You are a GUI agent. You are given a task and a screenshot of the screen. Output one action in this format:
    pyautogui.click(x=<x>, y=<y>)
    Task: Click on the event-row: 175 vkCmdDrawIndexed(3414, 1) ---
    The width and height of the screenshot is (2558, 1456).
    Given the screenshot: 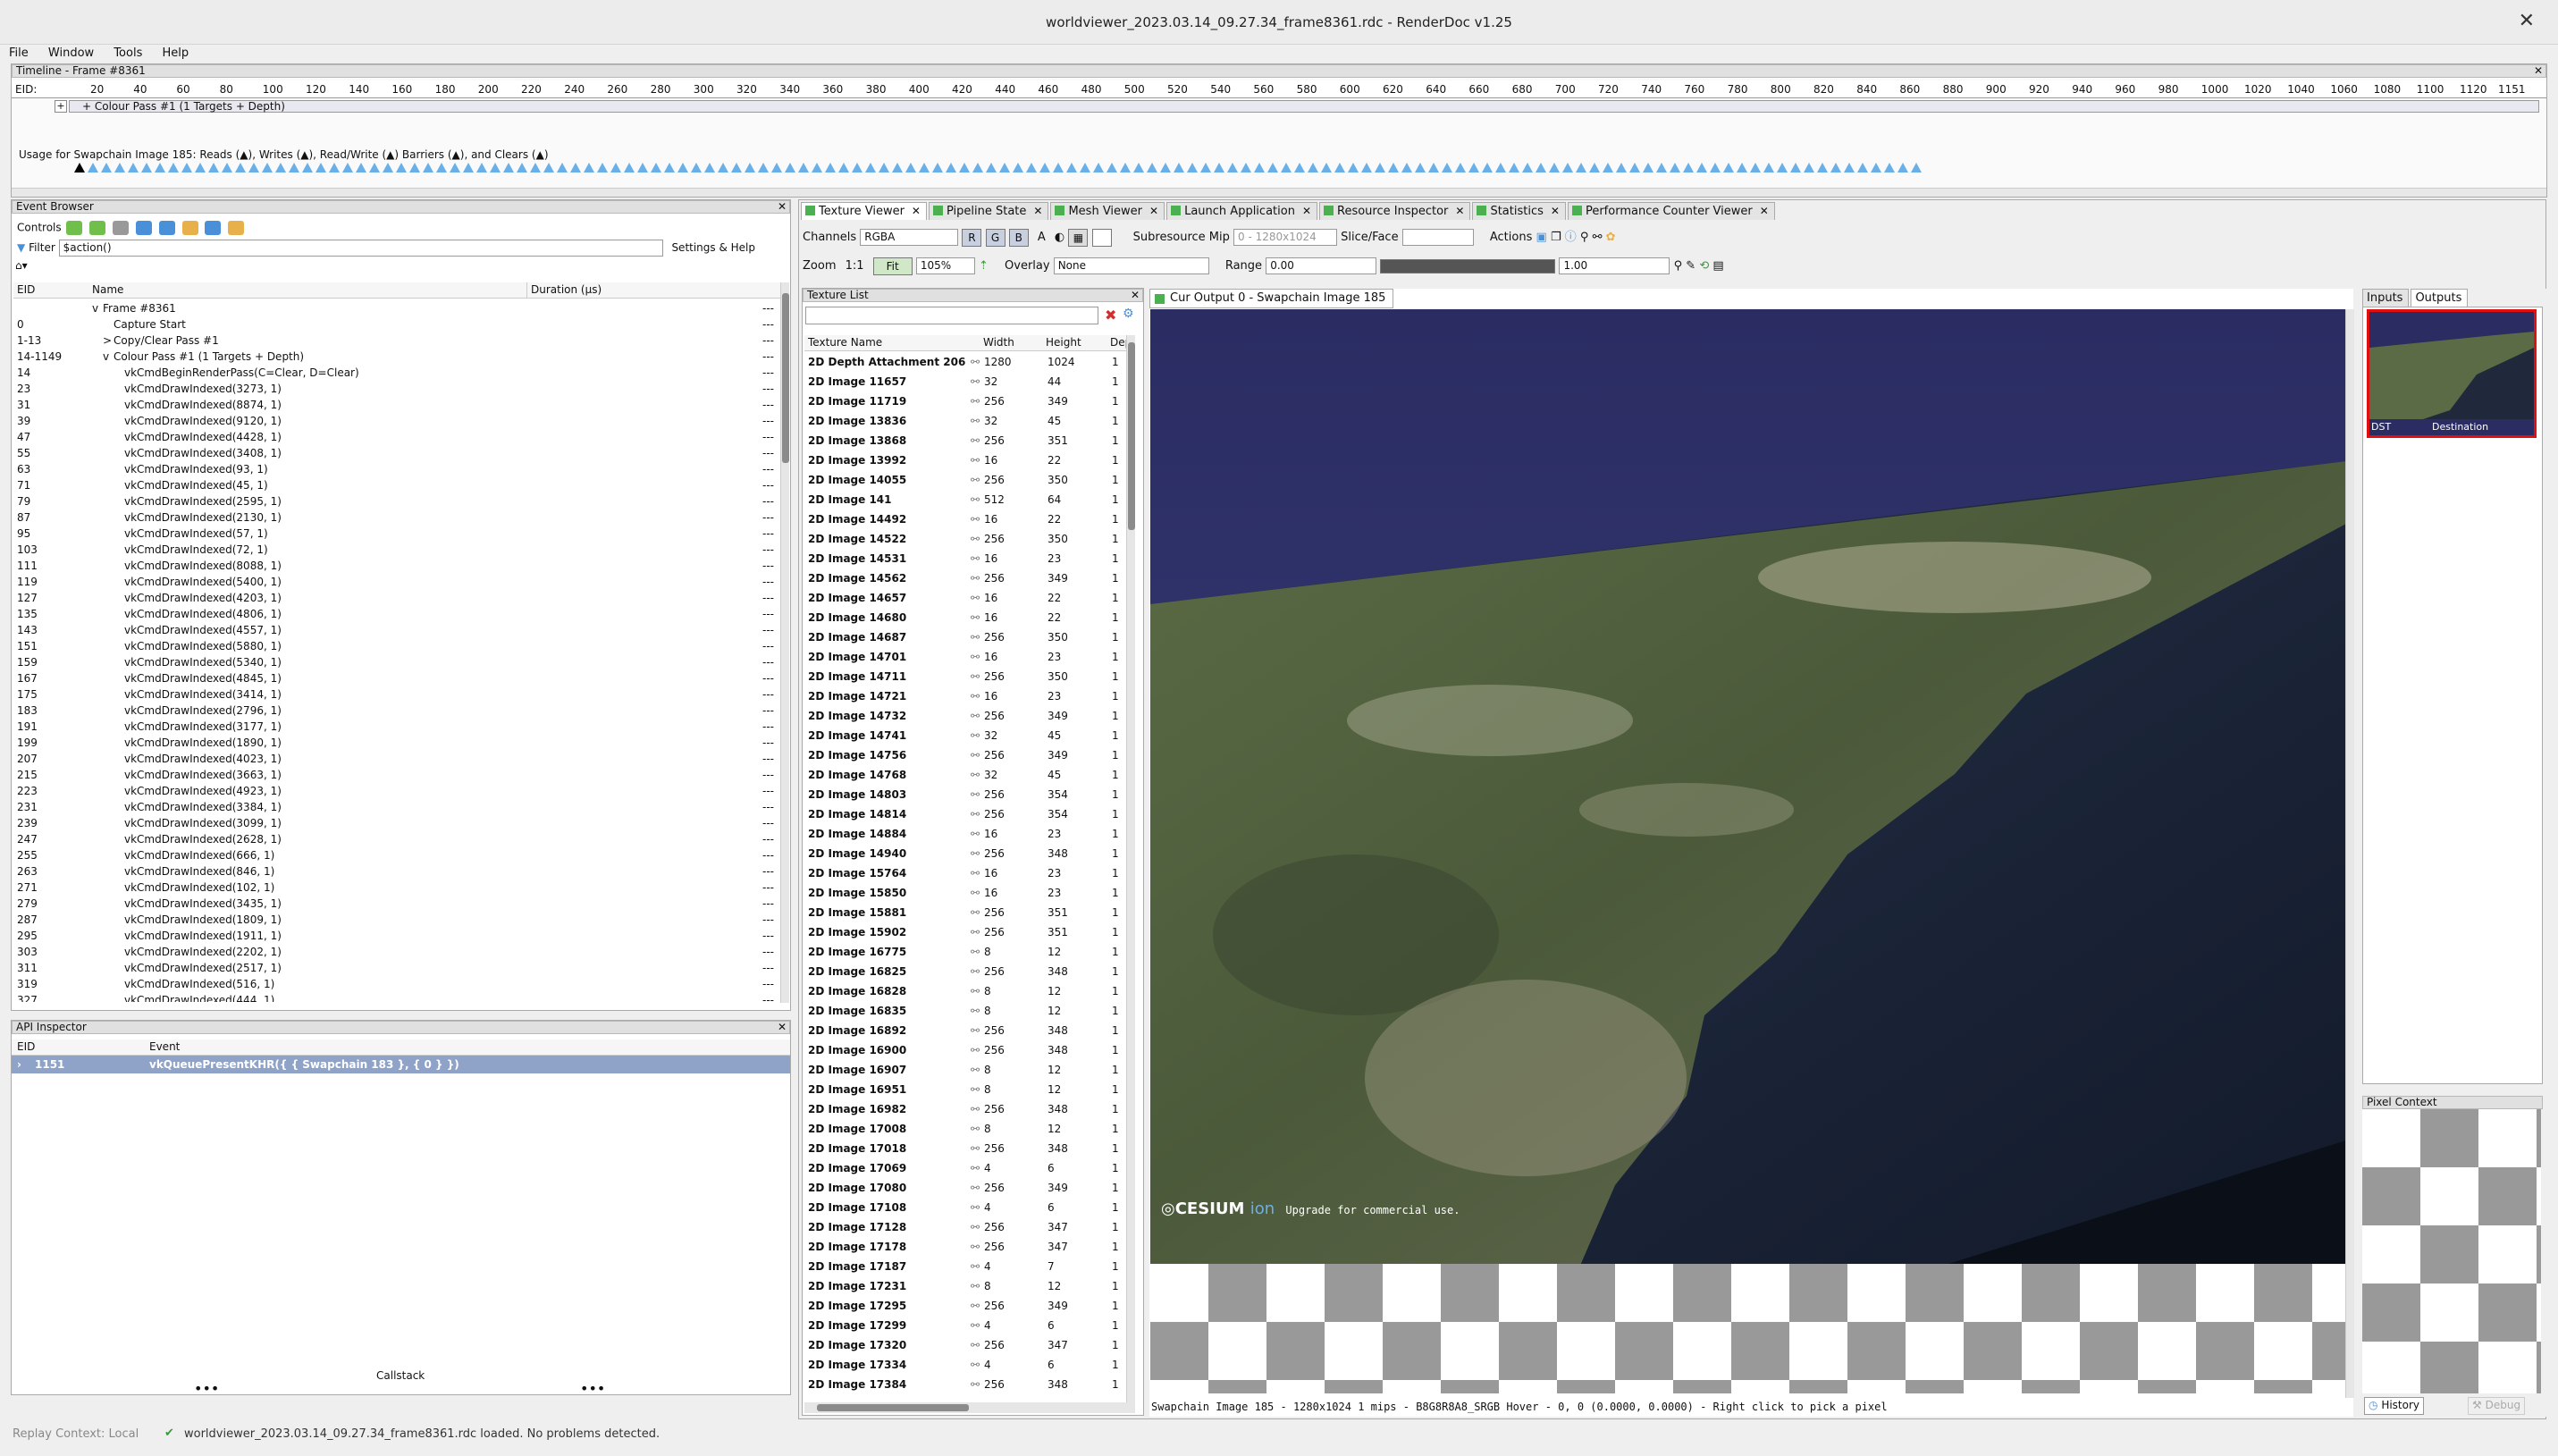 What is the action you would take?
    pyautogui.click(x=396, y=695)
    